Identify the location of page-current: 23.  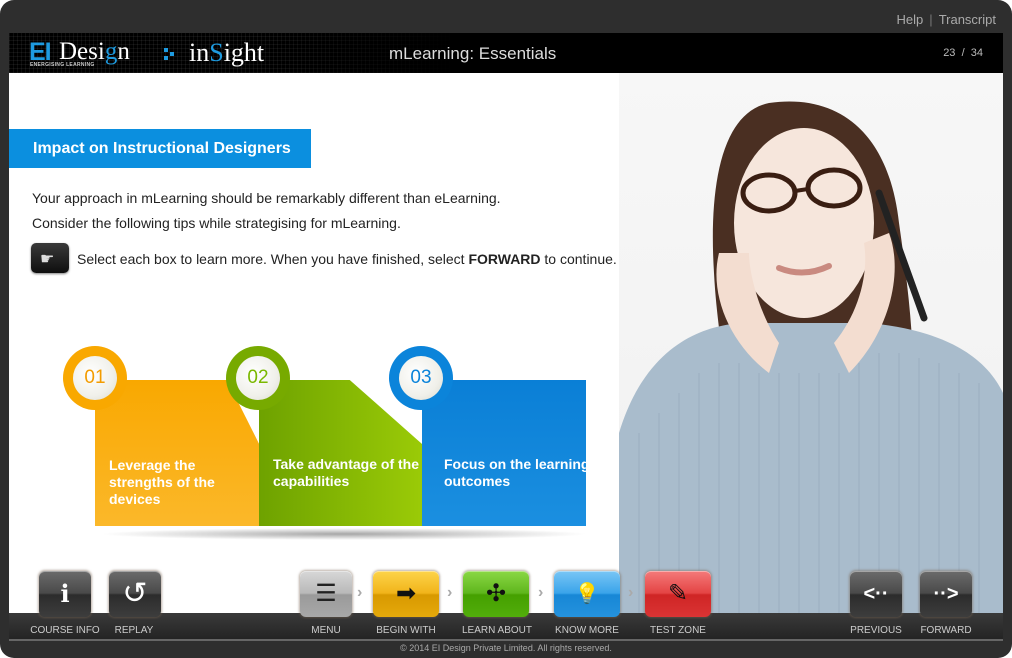
(949, 53).